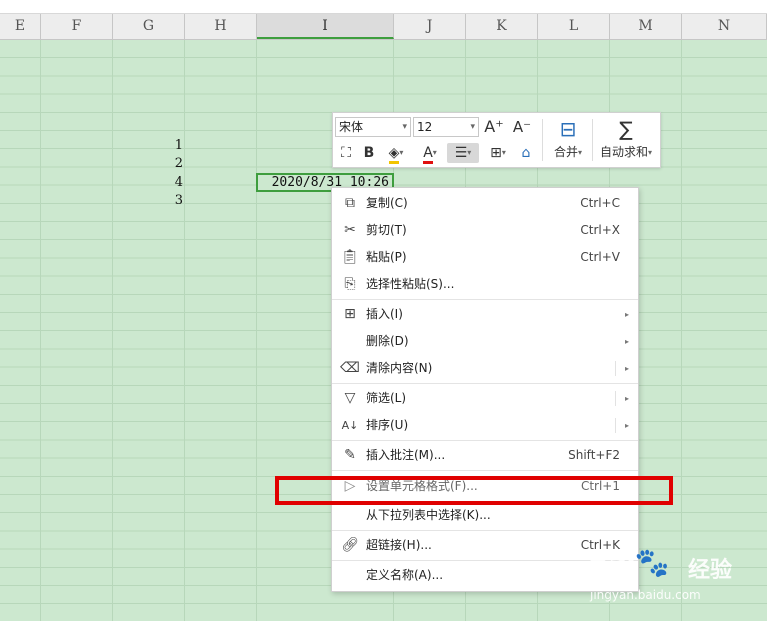 This screenshot has height=621, width=767. Describe the element at coordinates (163, 201) in the screenshot. I see `cell-g-value: 3` at that location.